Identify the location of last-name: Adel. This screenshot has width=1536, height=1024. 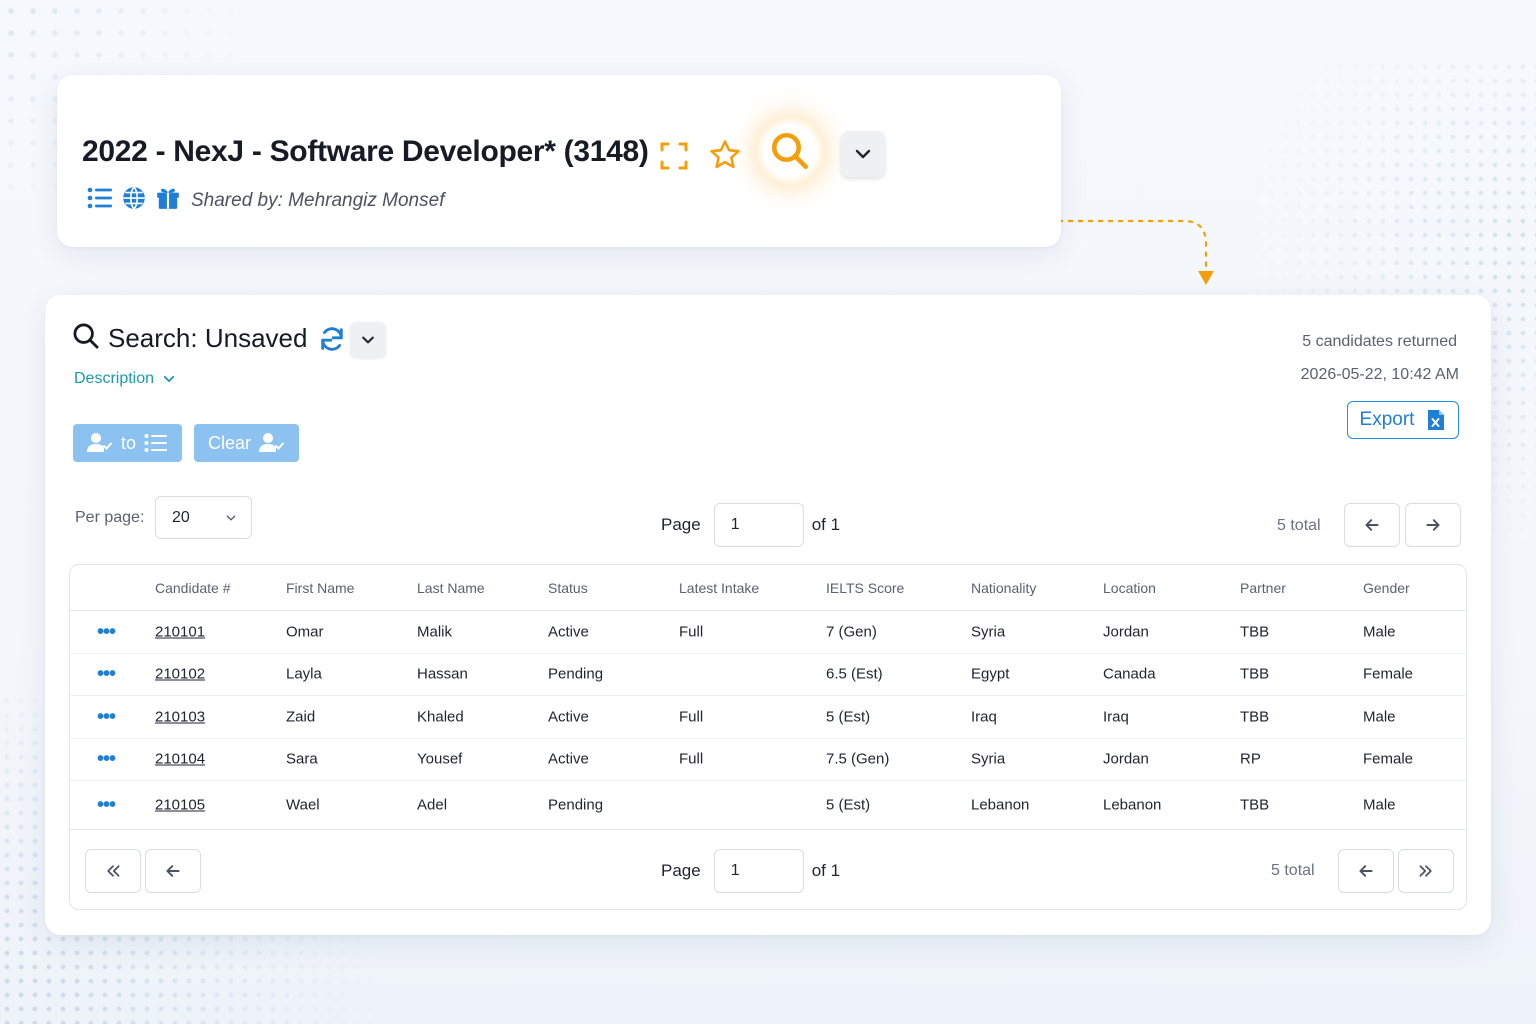
(432, 805).